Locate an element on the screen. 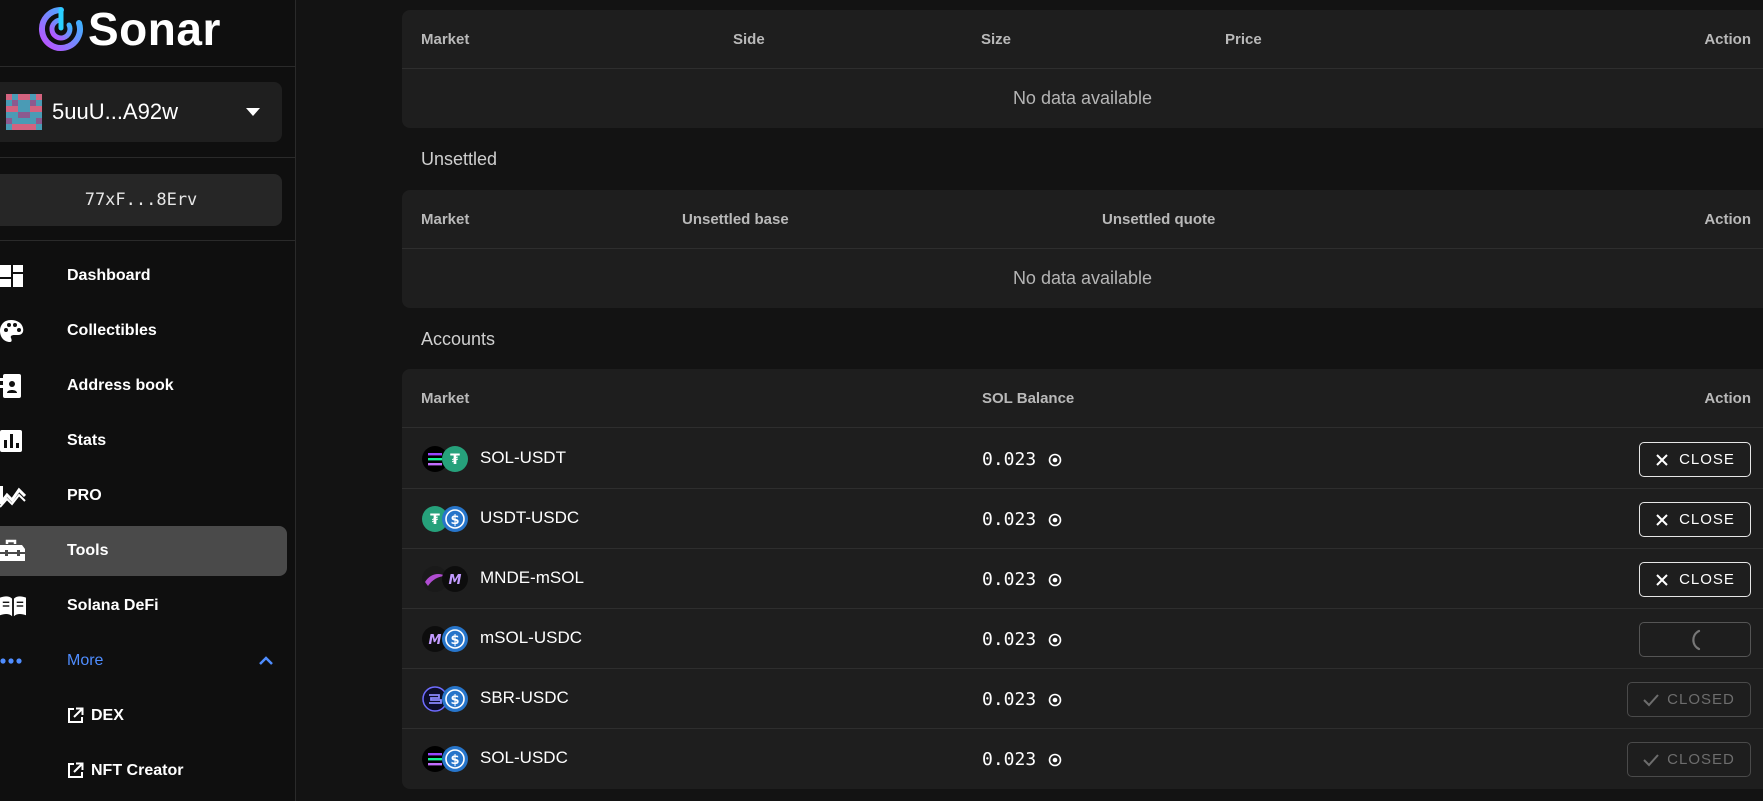 The height and width of the screenshot is (801, 1763). app-name: Sonar is located at coordinates (154, 29).